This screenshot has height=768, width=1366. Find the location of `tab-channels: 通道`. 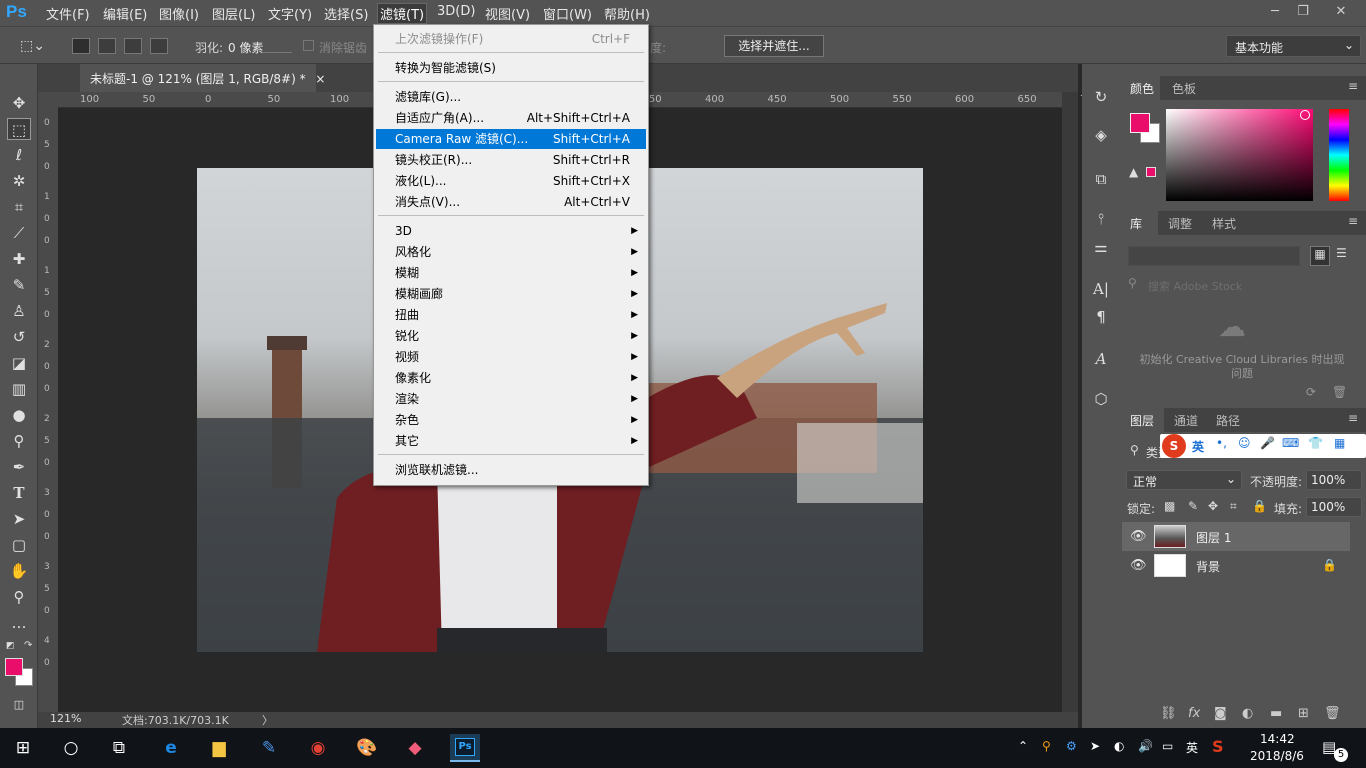

tab-channels: 通道 is located at coordinates (1186, 420).